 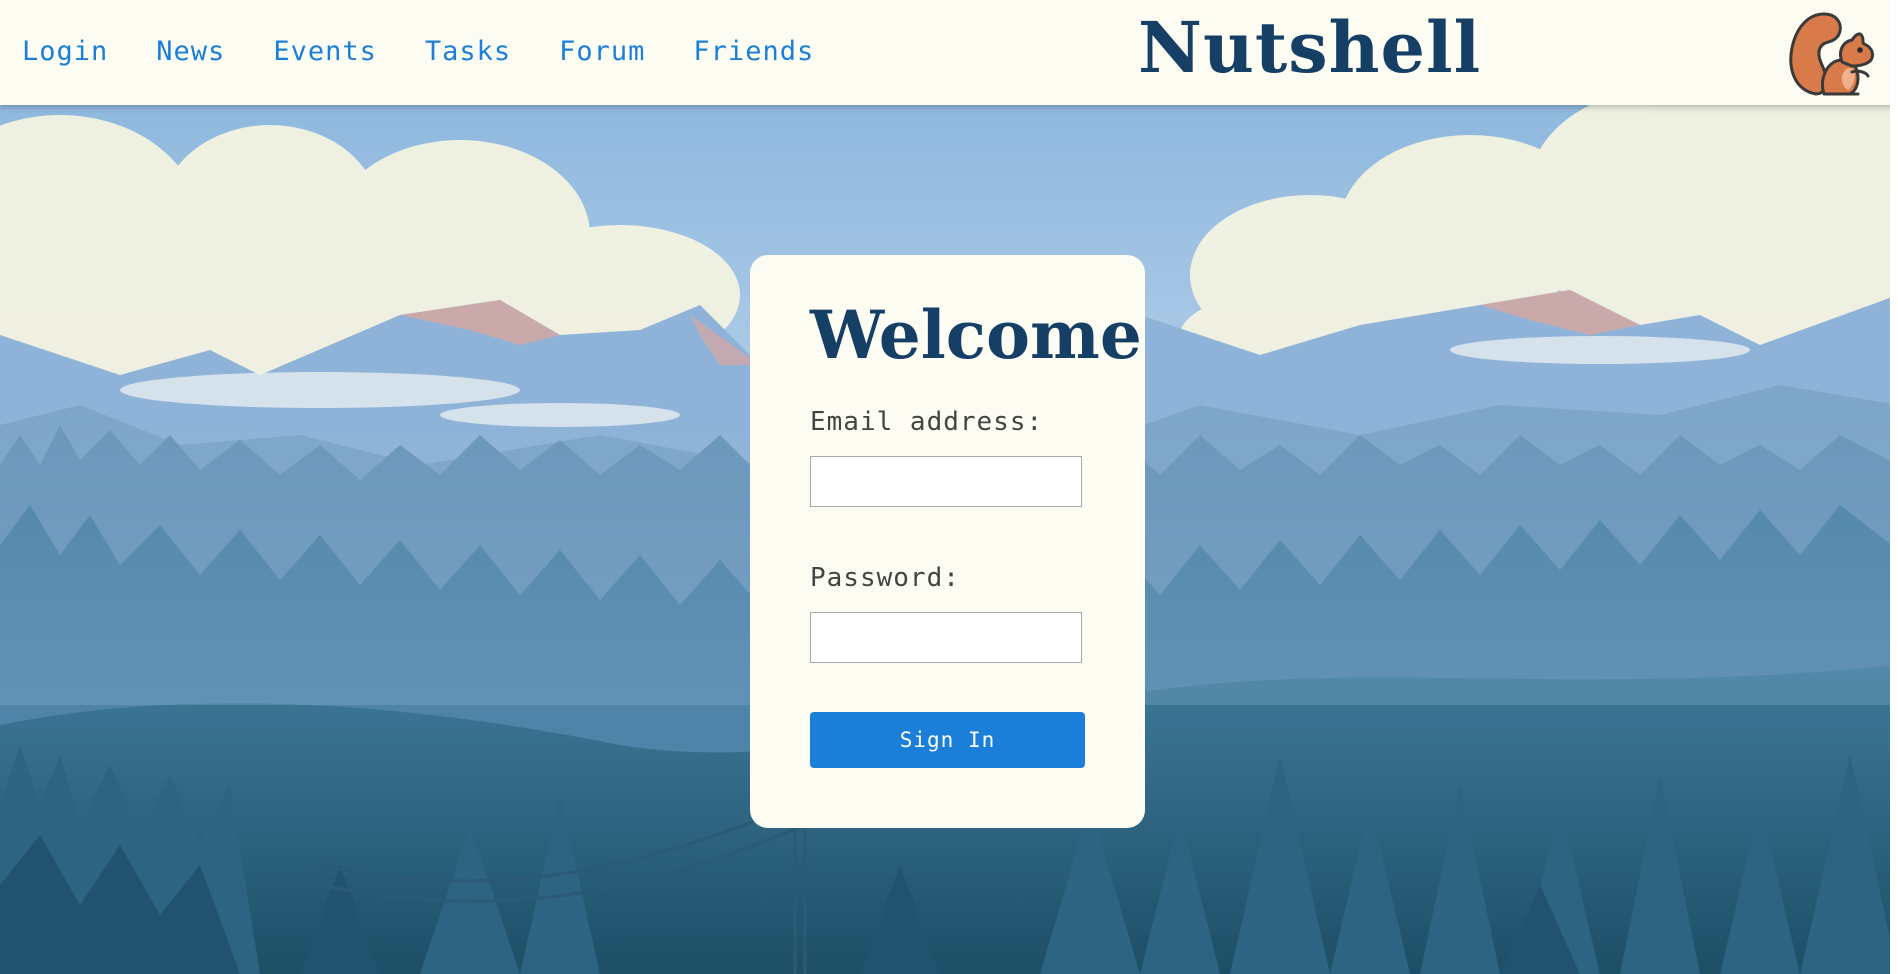 I want to click on nav-link-login: Login, so click(x=65, y=52).